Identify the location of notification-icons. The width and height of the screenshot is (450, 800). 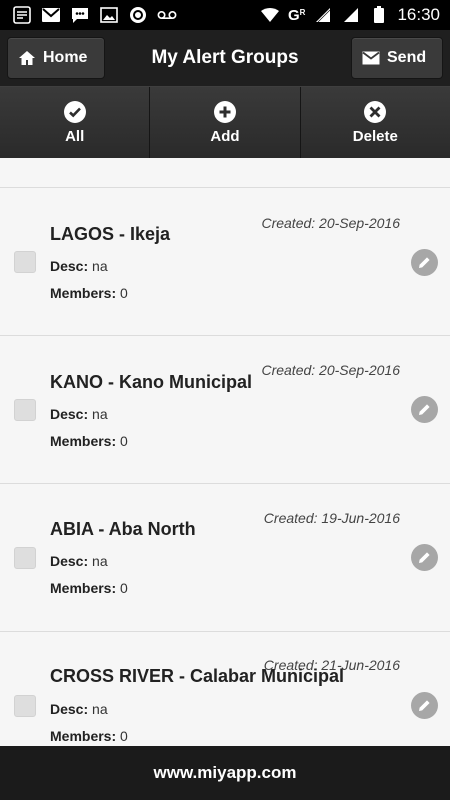
(88, 15).